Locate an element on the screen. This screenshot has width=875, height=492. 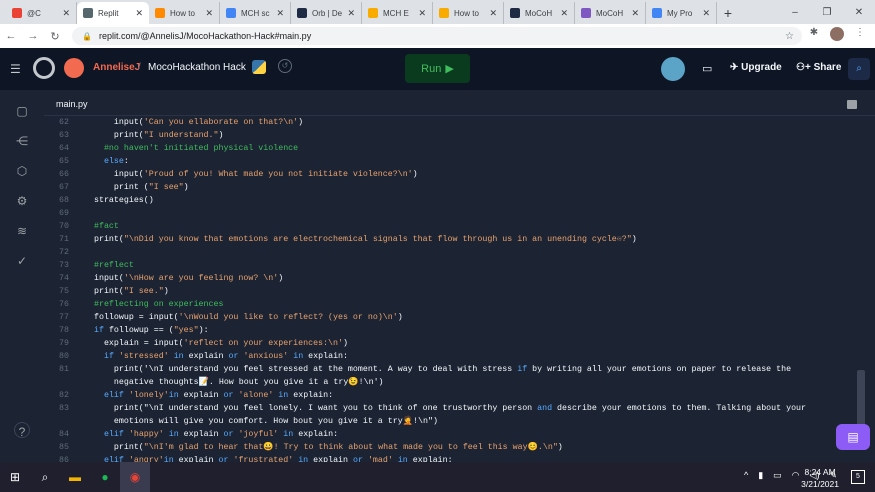
browser-tab: @C ✕ is located at coordinates (41, 13).